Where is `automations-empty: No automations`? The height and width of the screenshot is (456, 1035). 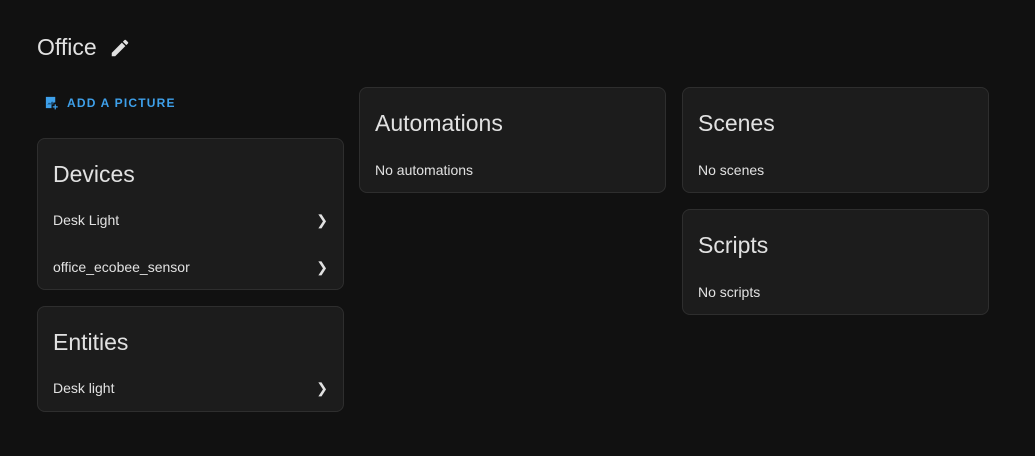 automations-empty: No automations is located at coordinates (424, 170).